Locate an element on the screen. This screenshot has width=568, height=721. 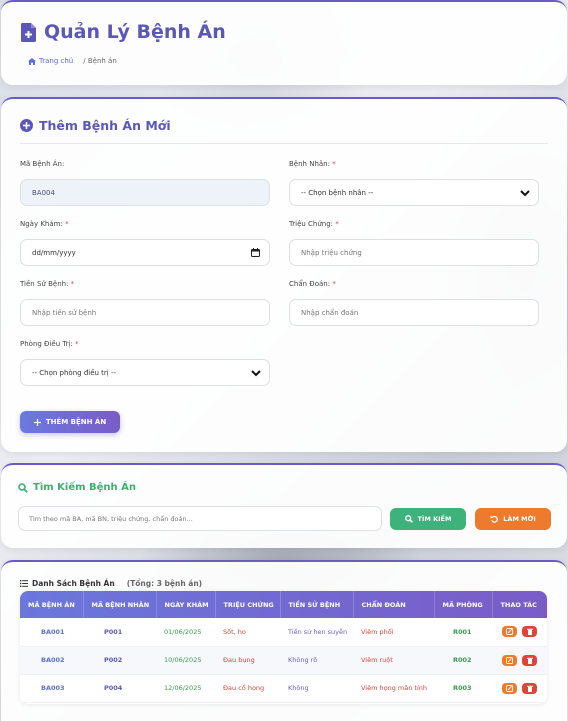
exam-date-input: dd/mm/yyyy is located at coordinates (145, 252).